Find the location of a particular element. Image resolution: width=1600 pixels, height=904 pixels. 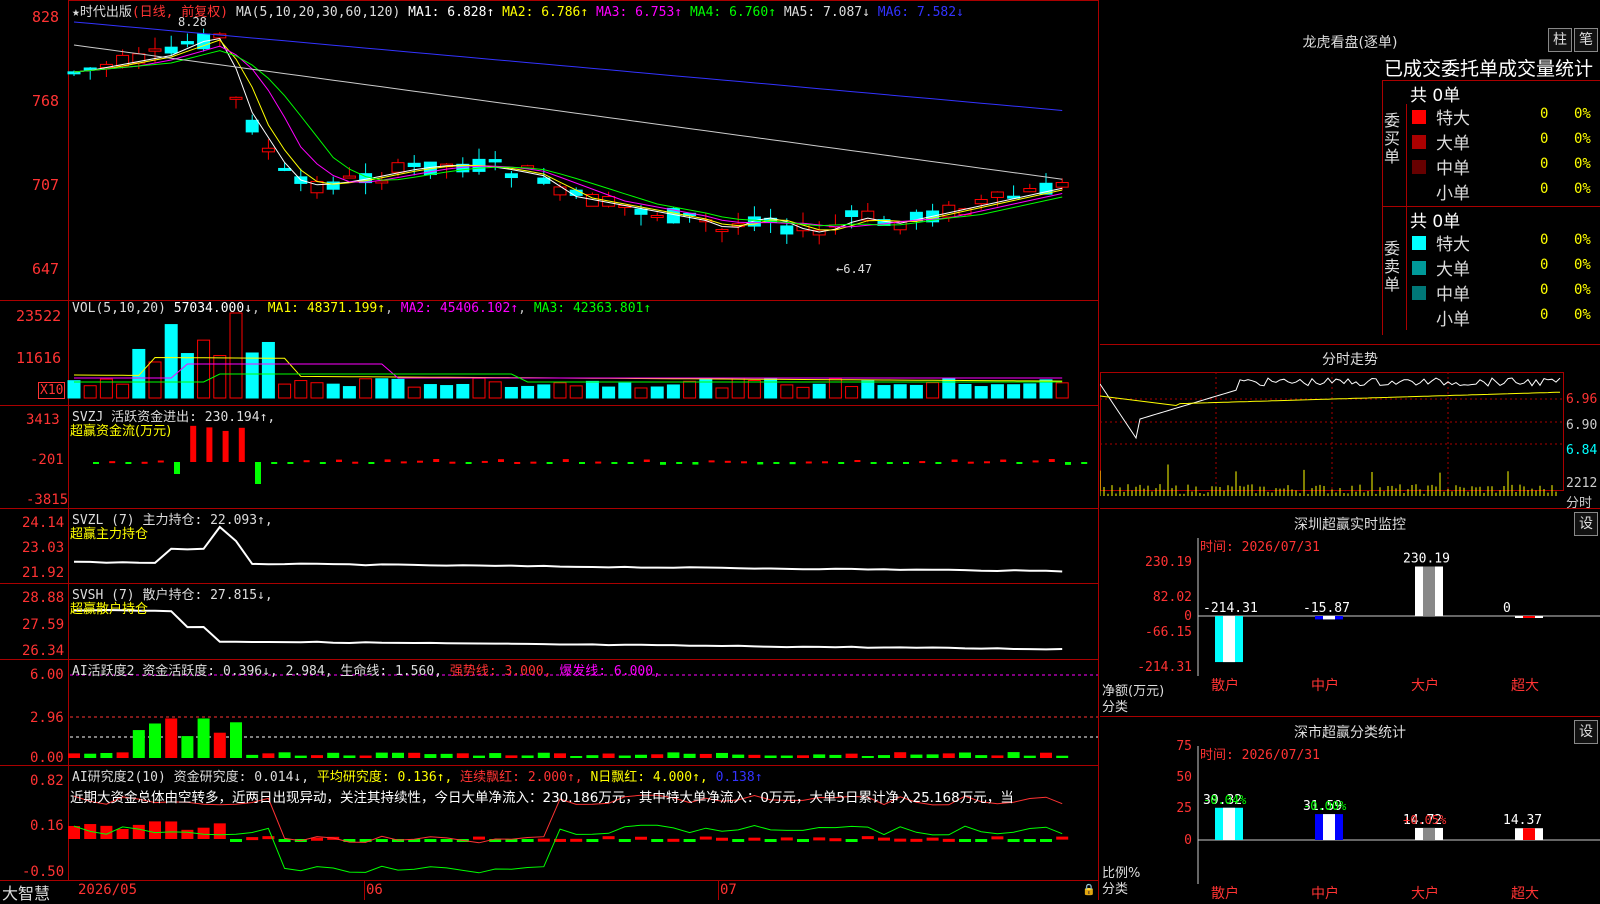

intraday-tick-bot: 6.84 is located at coordinates (1582, 450).